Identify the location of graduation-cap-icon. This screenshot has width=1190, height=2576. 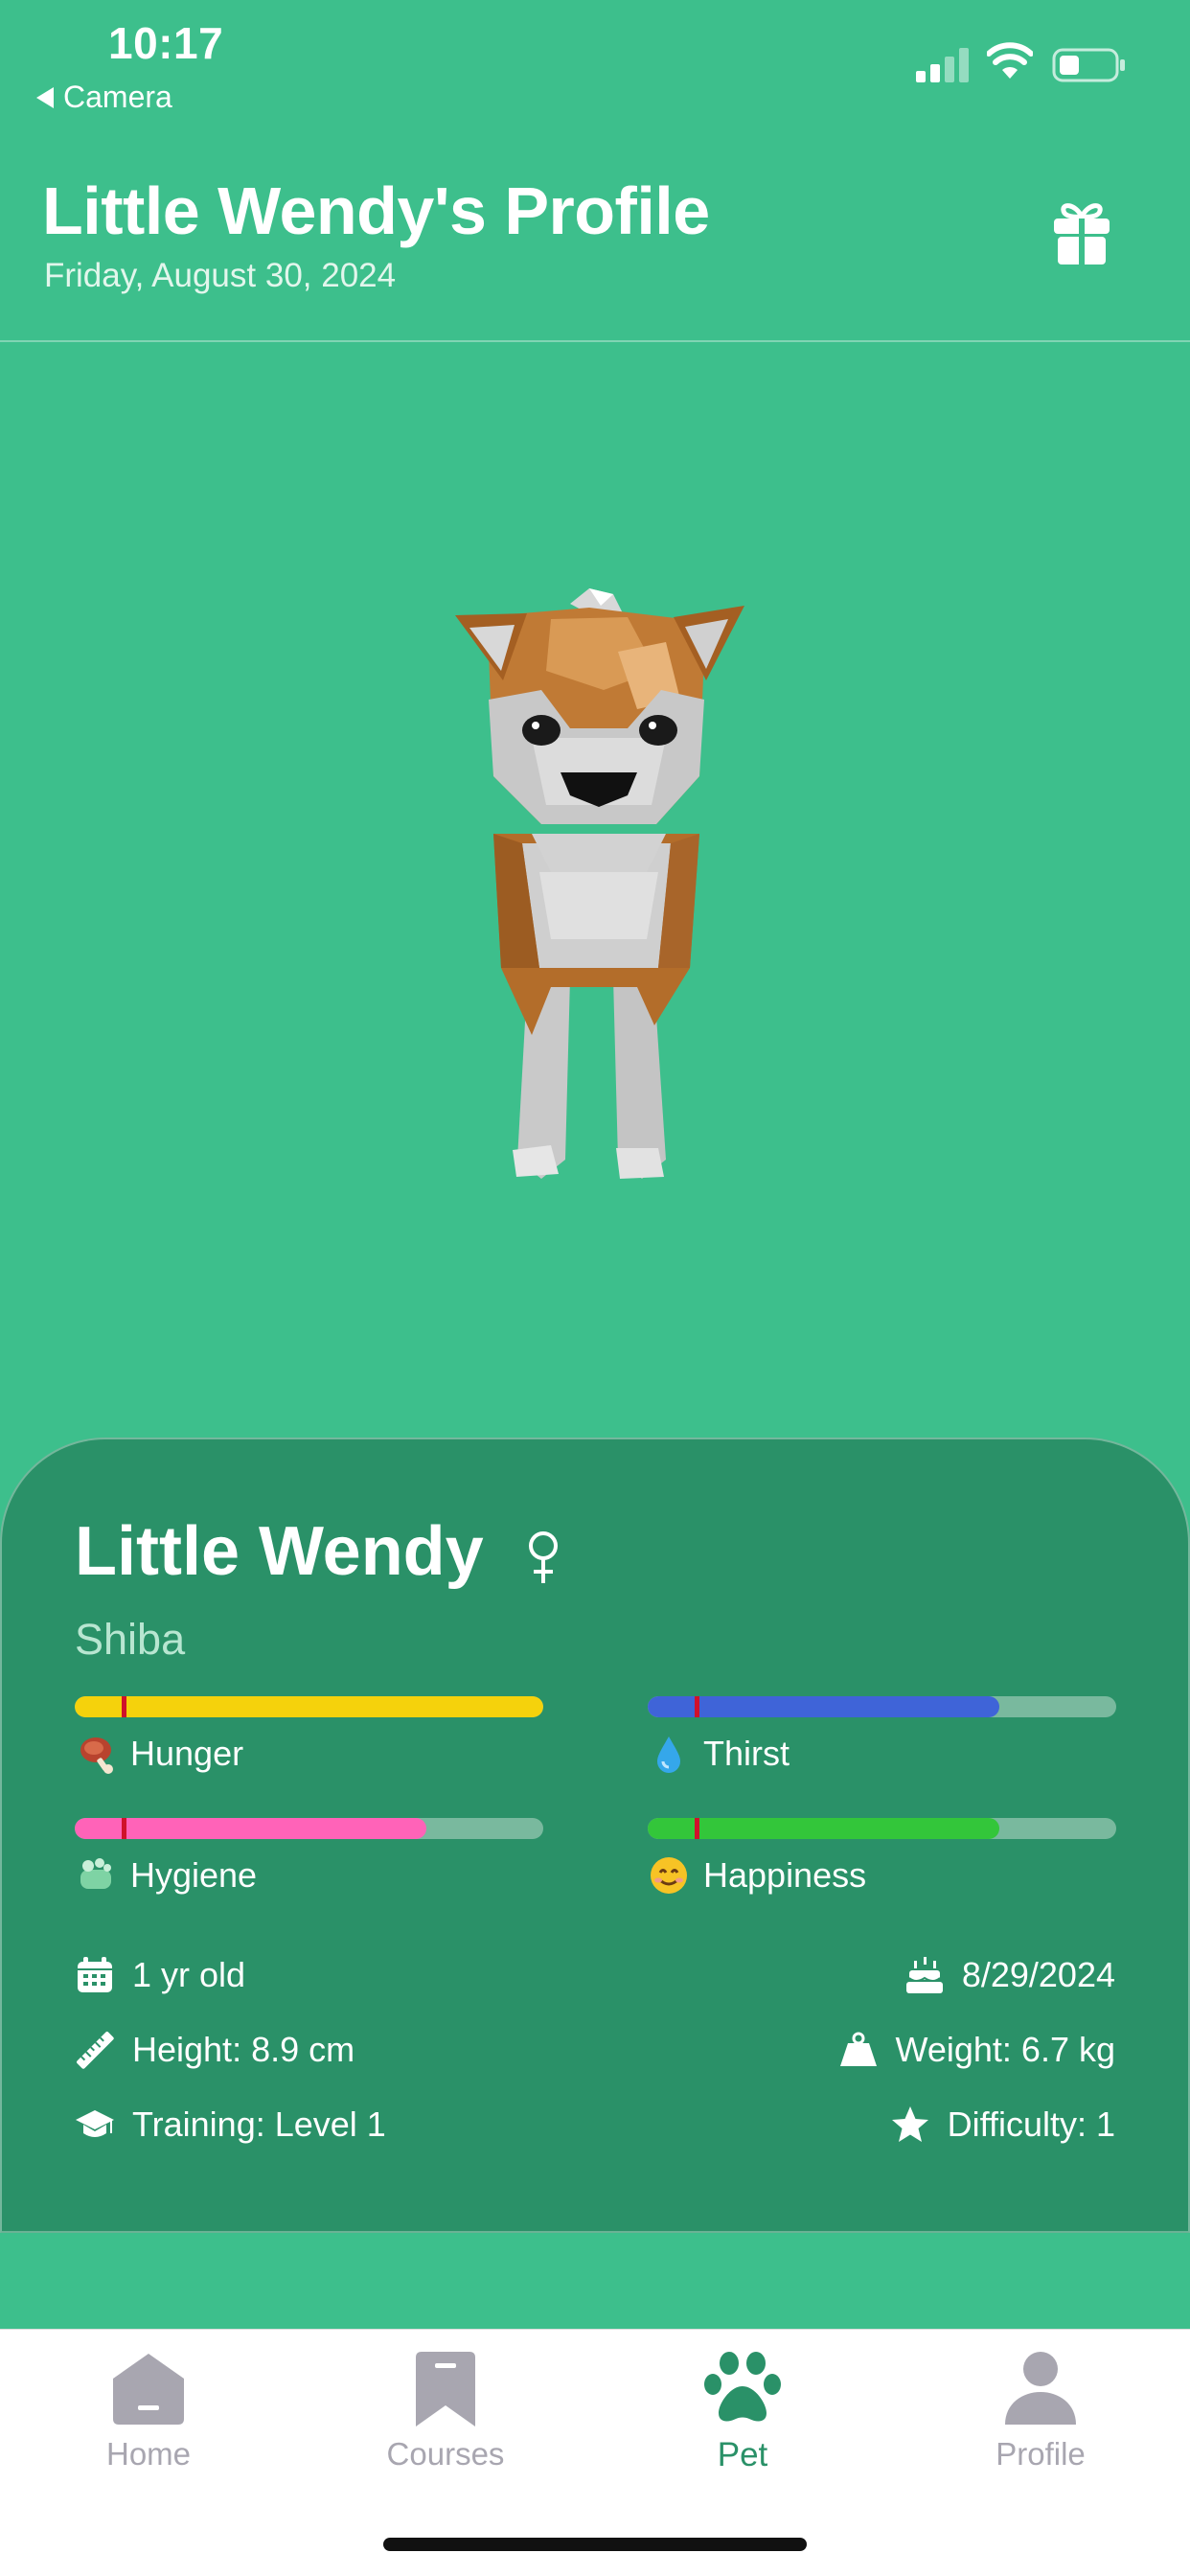
(95, 2123).